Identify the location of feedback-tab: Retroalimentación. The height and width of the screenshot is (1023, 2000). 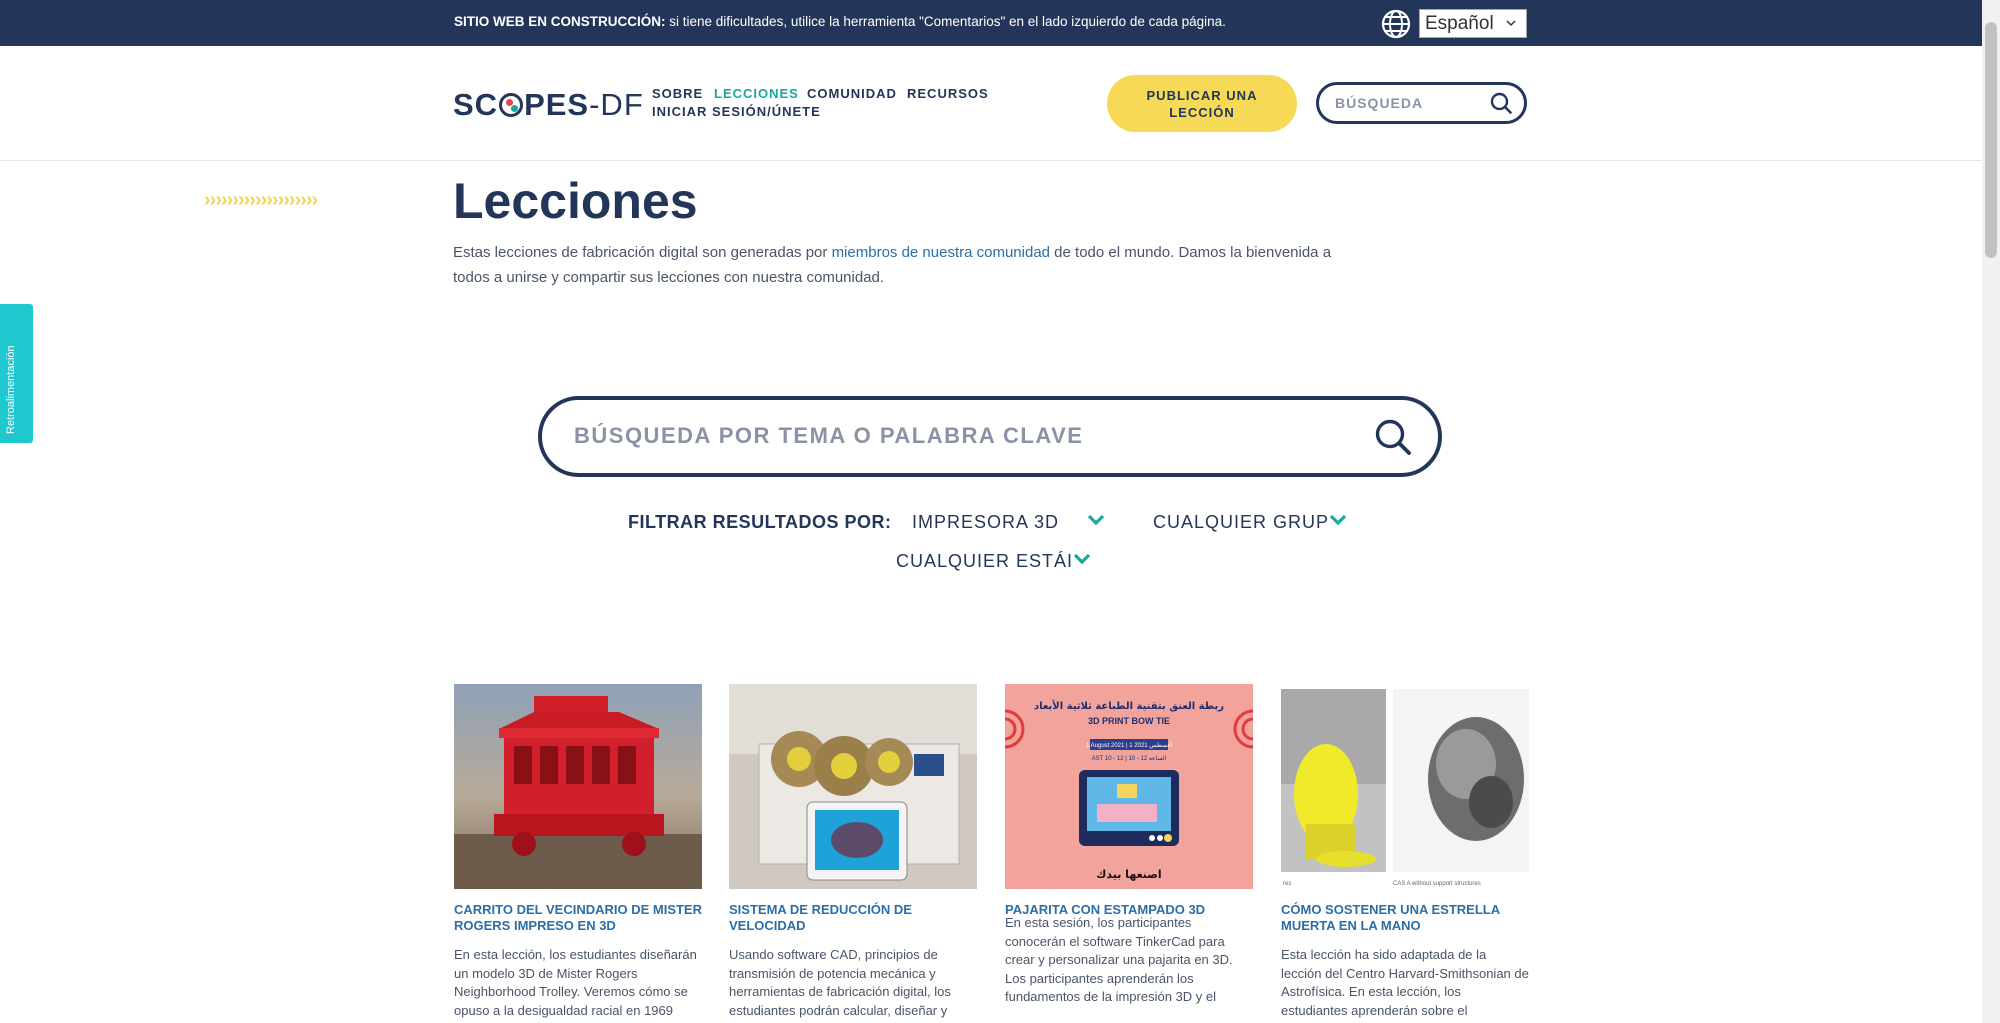
(16, 373).